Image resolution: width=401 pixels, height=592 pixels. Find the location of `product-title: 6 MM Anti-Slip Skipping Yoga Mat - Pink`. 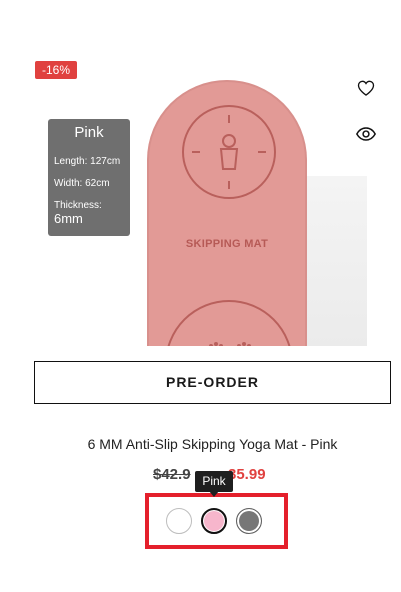

product-title: 6 MM Anti-Slip Skipping Yoga Mat - Pink is located at coordinates (212, 444).